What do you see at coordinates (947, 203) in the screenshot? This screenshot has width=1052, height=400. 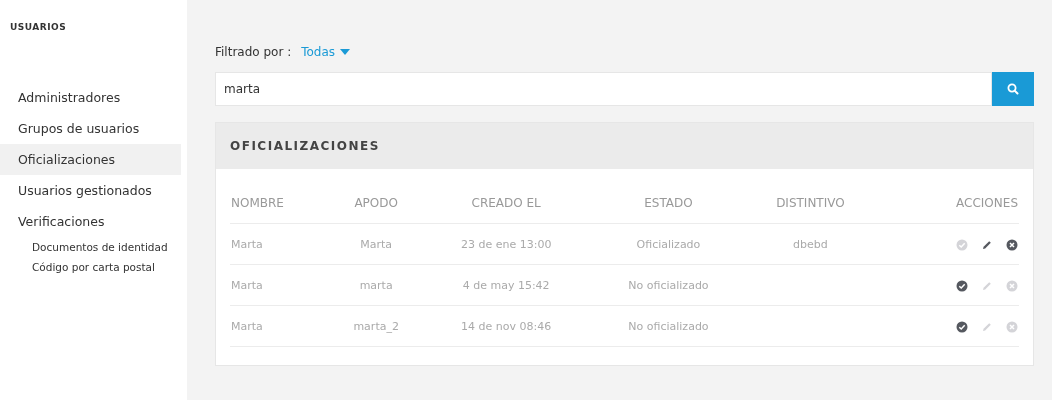 I see `column-header: ACCIONES` at bounding box center [947, 203].